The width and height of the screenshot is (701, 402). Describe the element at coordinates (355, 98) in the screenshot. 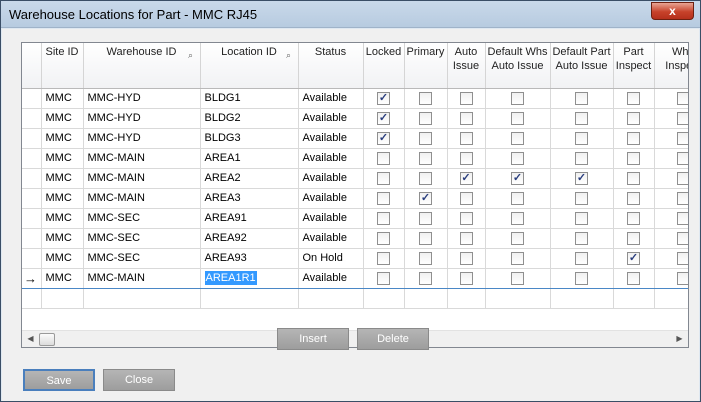

I see `table-row: MMC MMC-HYD BLDG1 Available ✓` at that location.